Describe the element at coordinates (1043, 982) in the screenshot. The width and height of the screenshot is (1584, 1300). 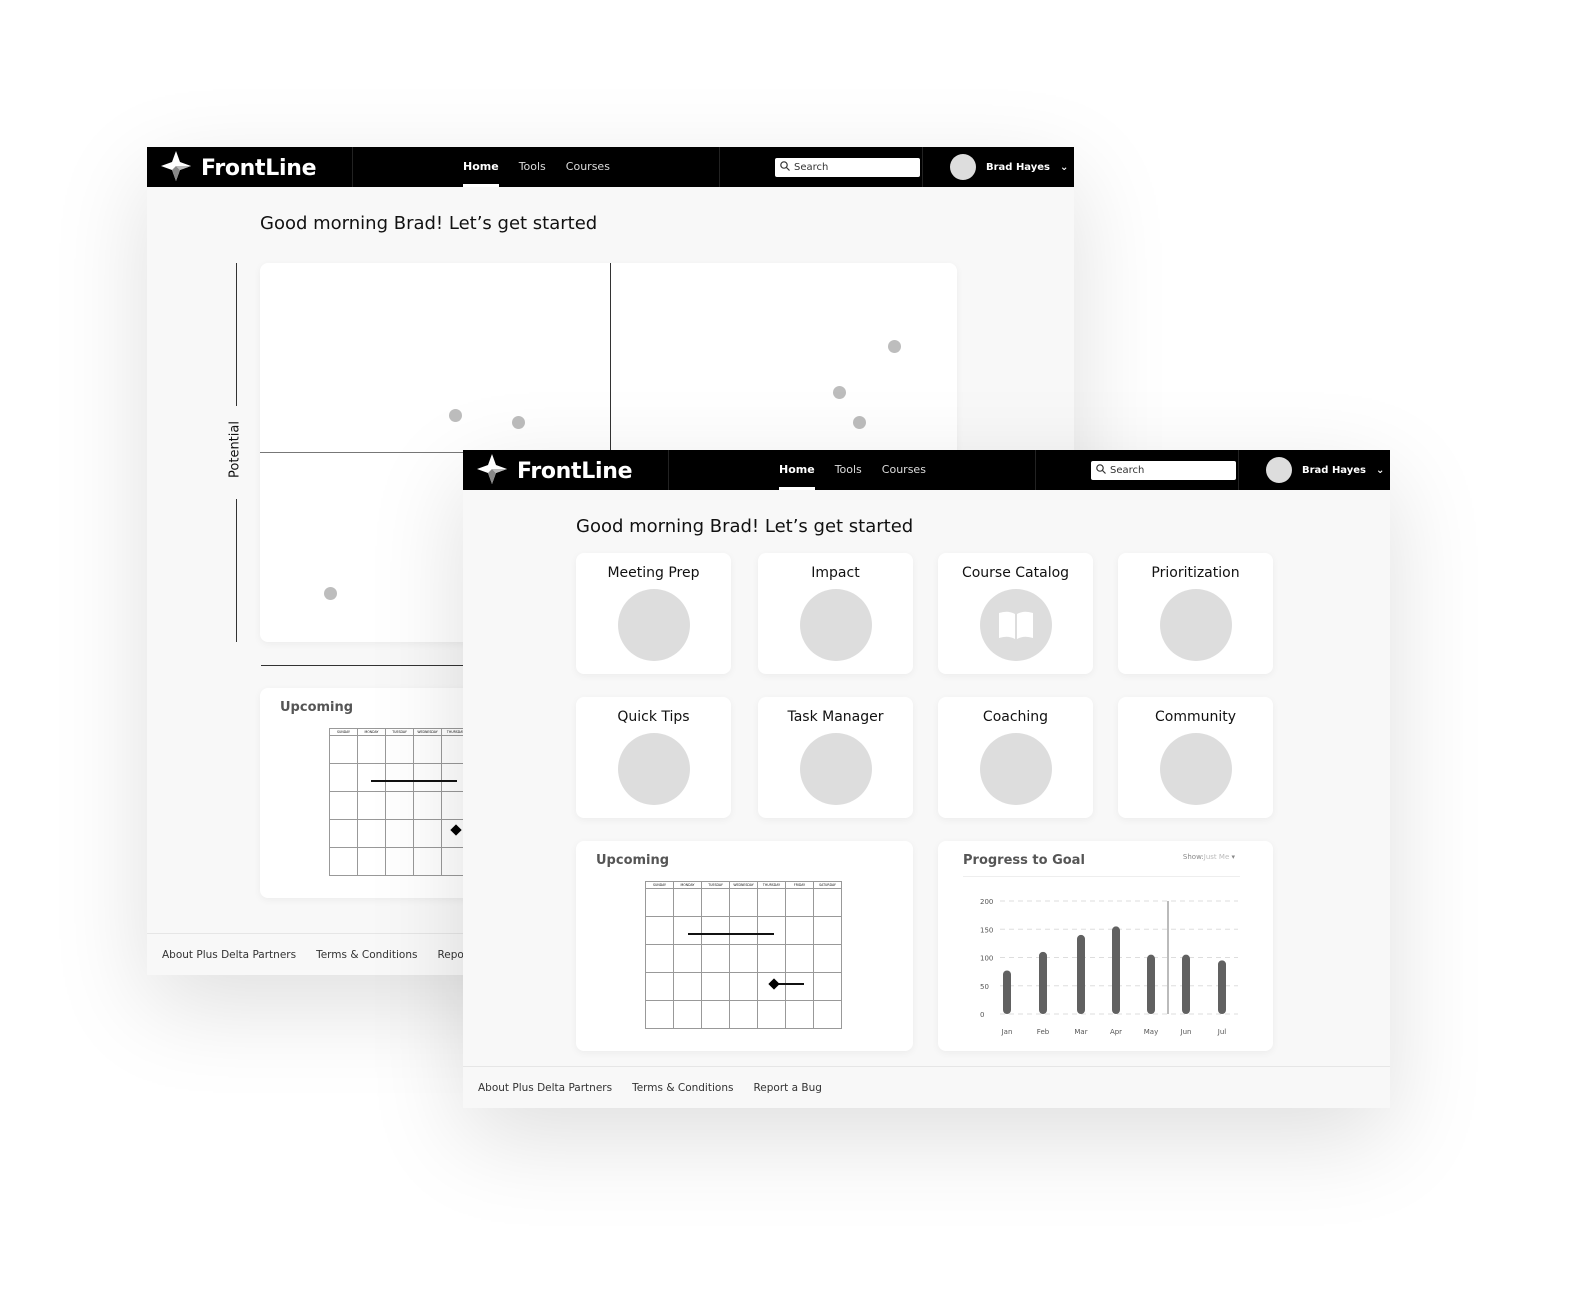
I see `bar-feb` at that location.